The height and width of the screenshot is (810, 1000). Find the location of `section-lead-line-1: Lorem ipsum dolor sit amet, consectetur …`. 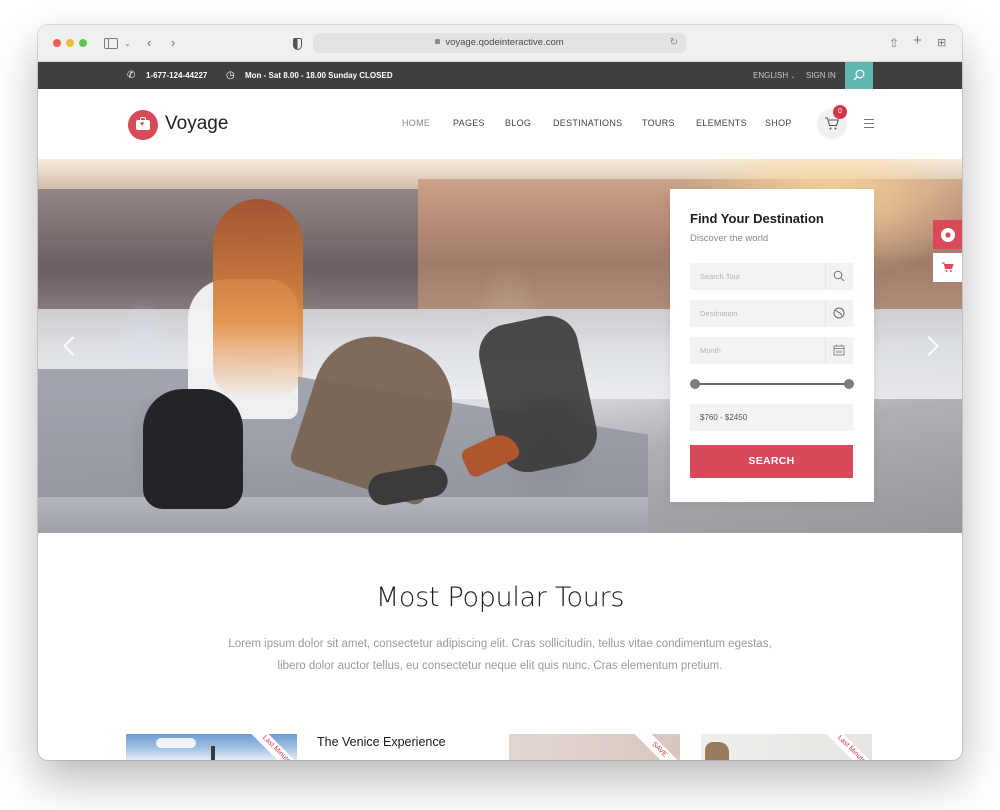

section-lead-line-1: Lorem ipsum dolor sit amet, consectetur … is located at coordinates (500, 644).